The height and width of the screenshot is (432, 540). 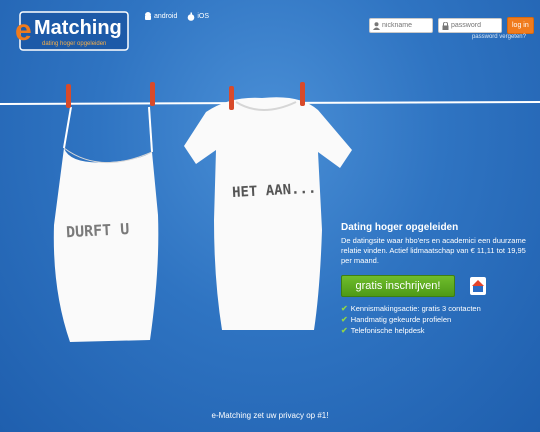 I want to click on login-form: log in, so click(x=451, y=25).